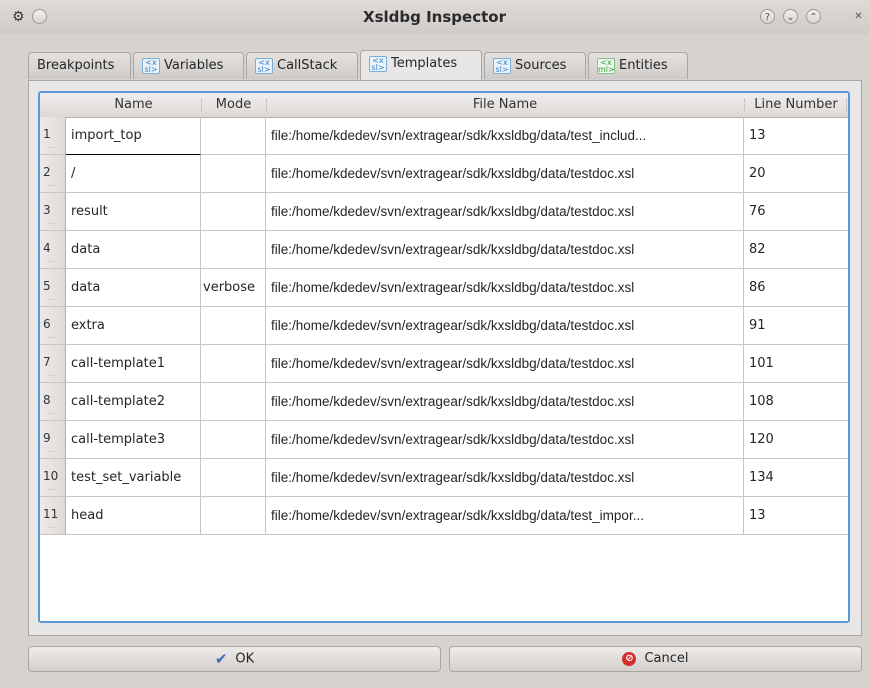  I want to click on row-header: 10 ···, so click(53, 478).